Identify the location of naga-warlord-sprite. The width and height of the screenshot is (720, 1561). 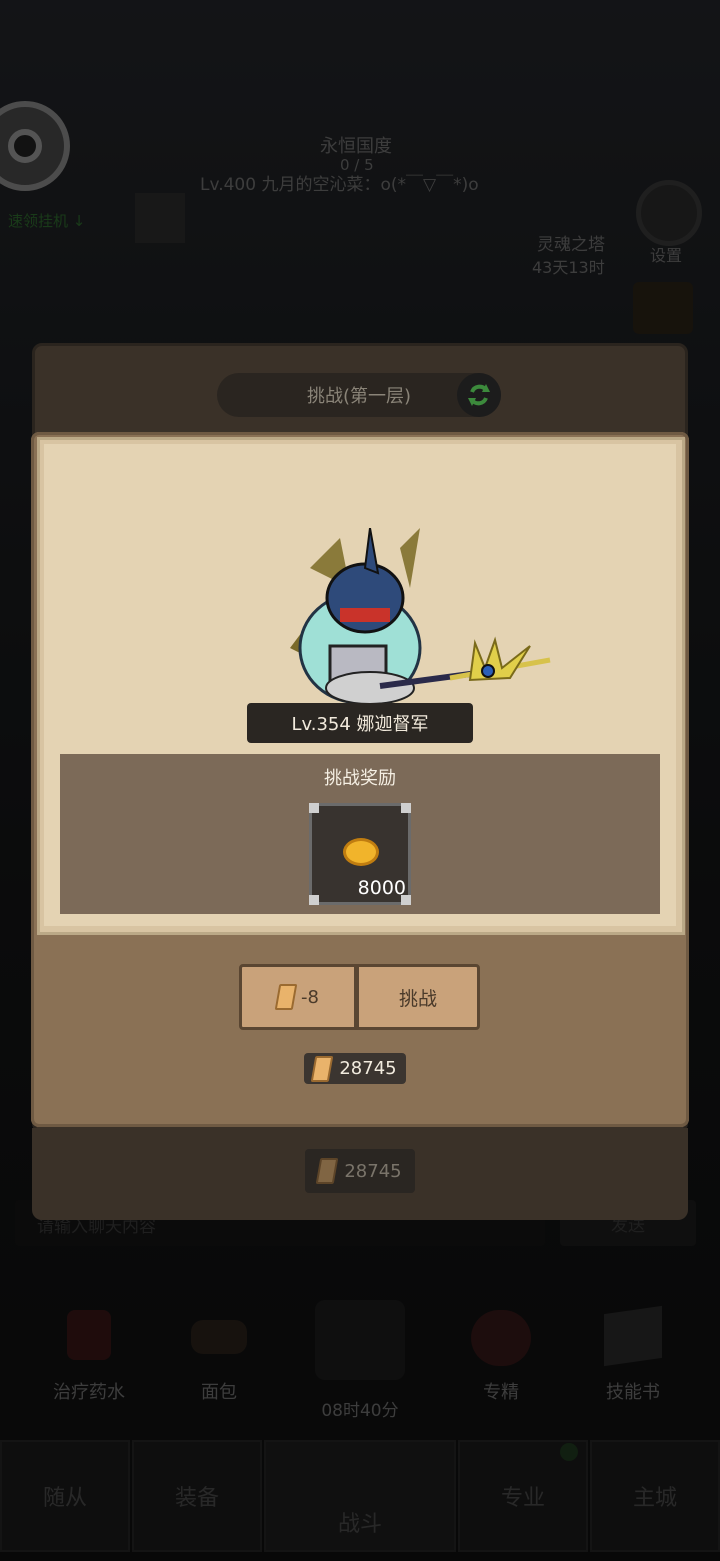
(415, 617).